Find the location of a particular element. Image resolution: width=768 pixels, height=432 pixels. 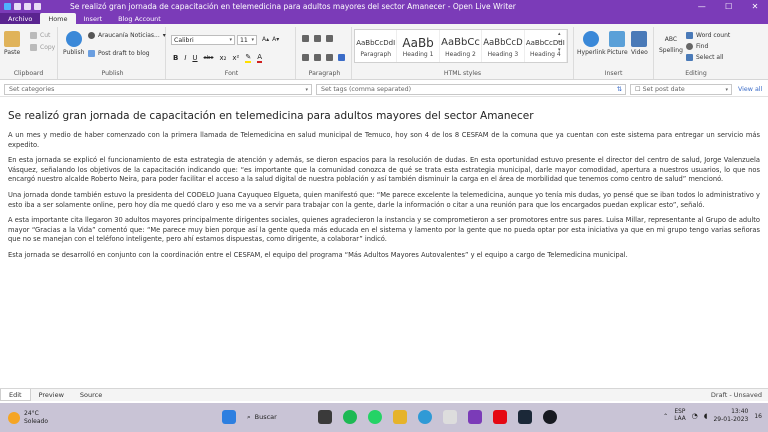

select-all-icon is located at coordinates (689, 57).